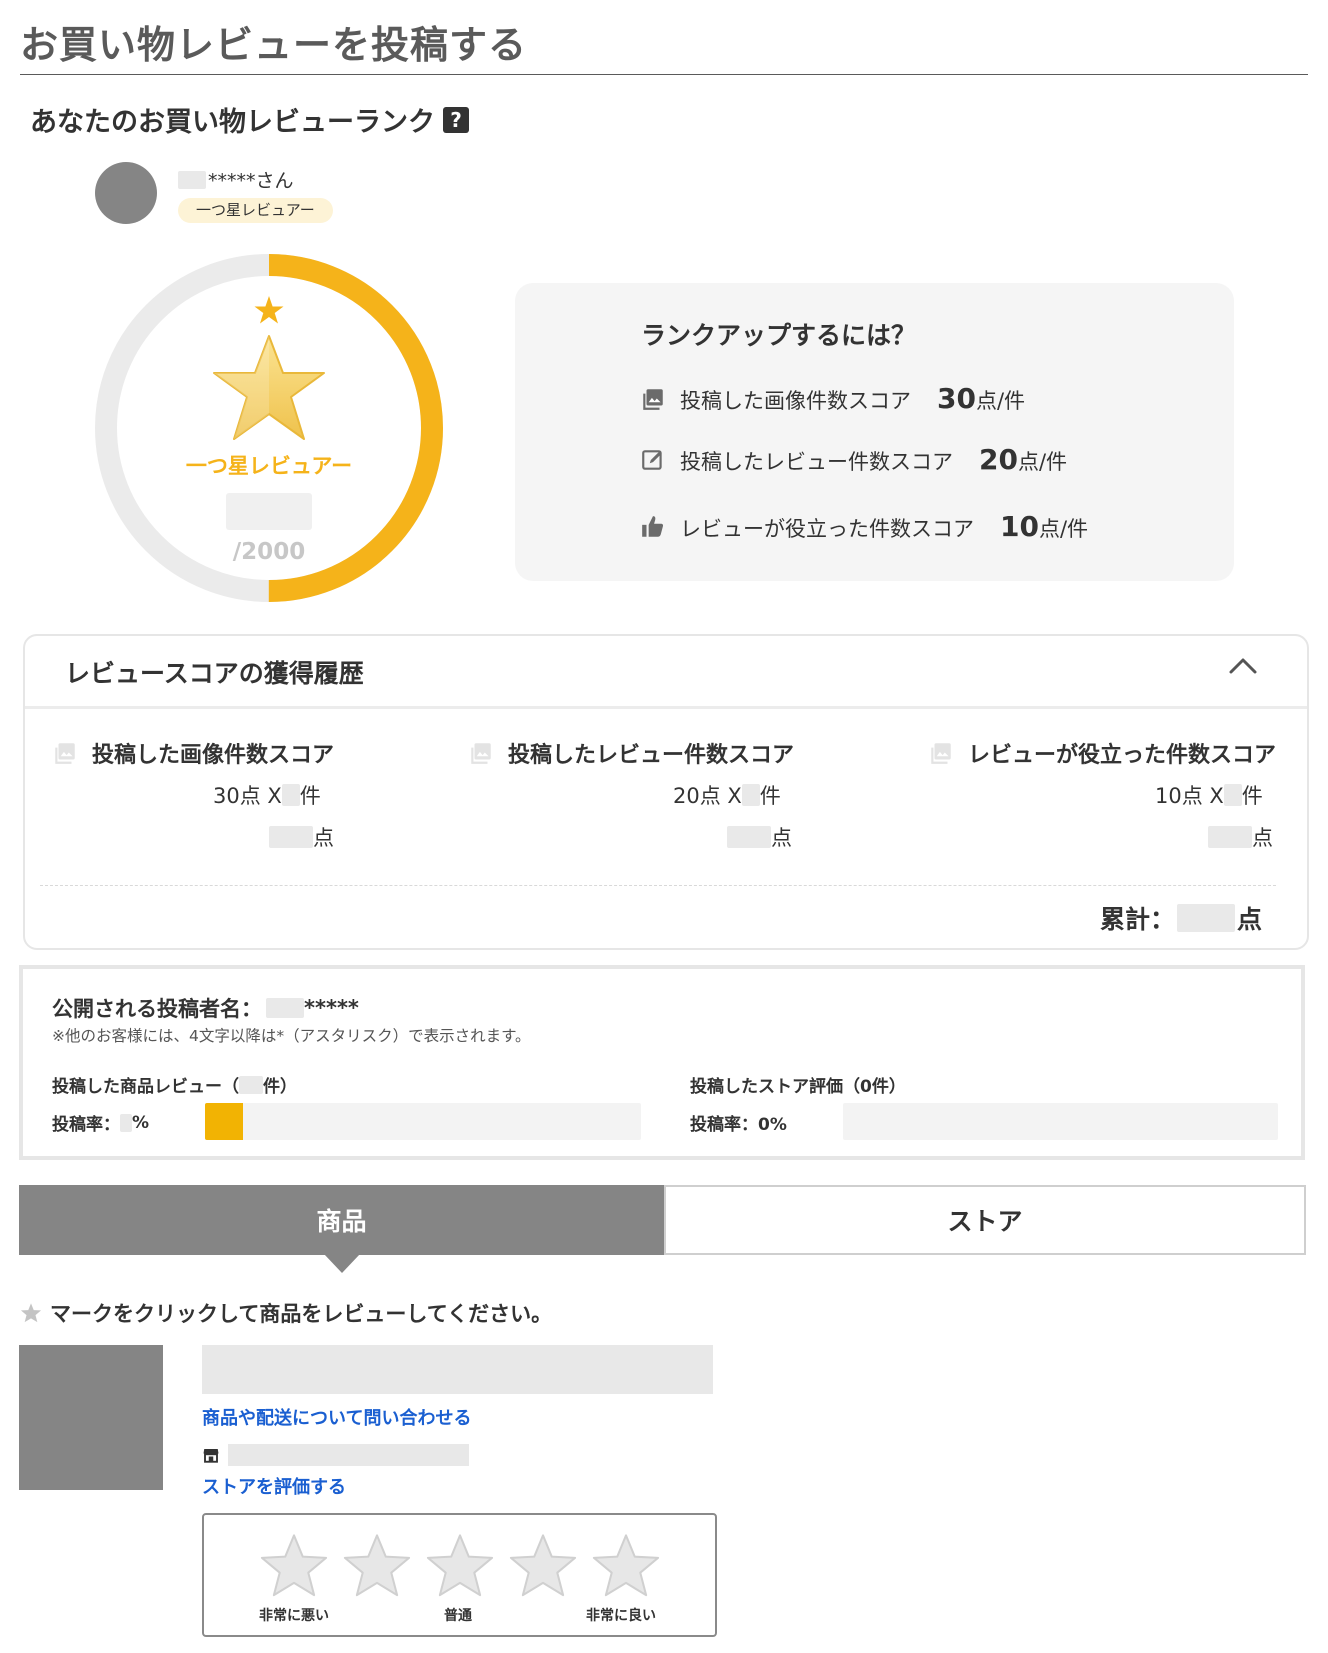 This screenshot has height=1653, width=1328. What do you see at coordinates (301, 1314) in the screenshot?
I see `review-instruction-text: マークをクリックして商品をレビューしてください。` at bounding box center [301, 1314].